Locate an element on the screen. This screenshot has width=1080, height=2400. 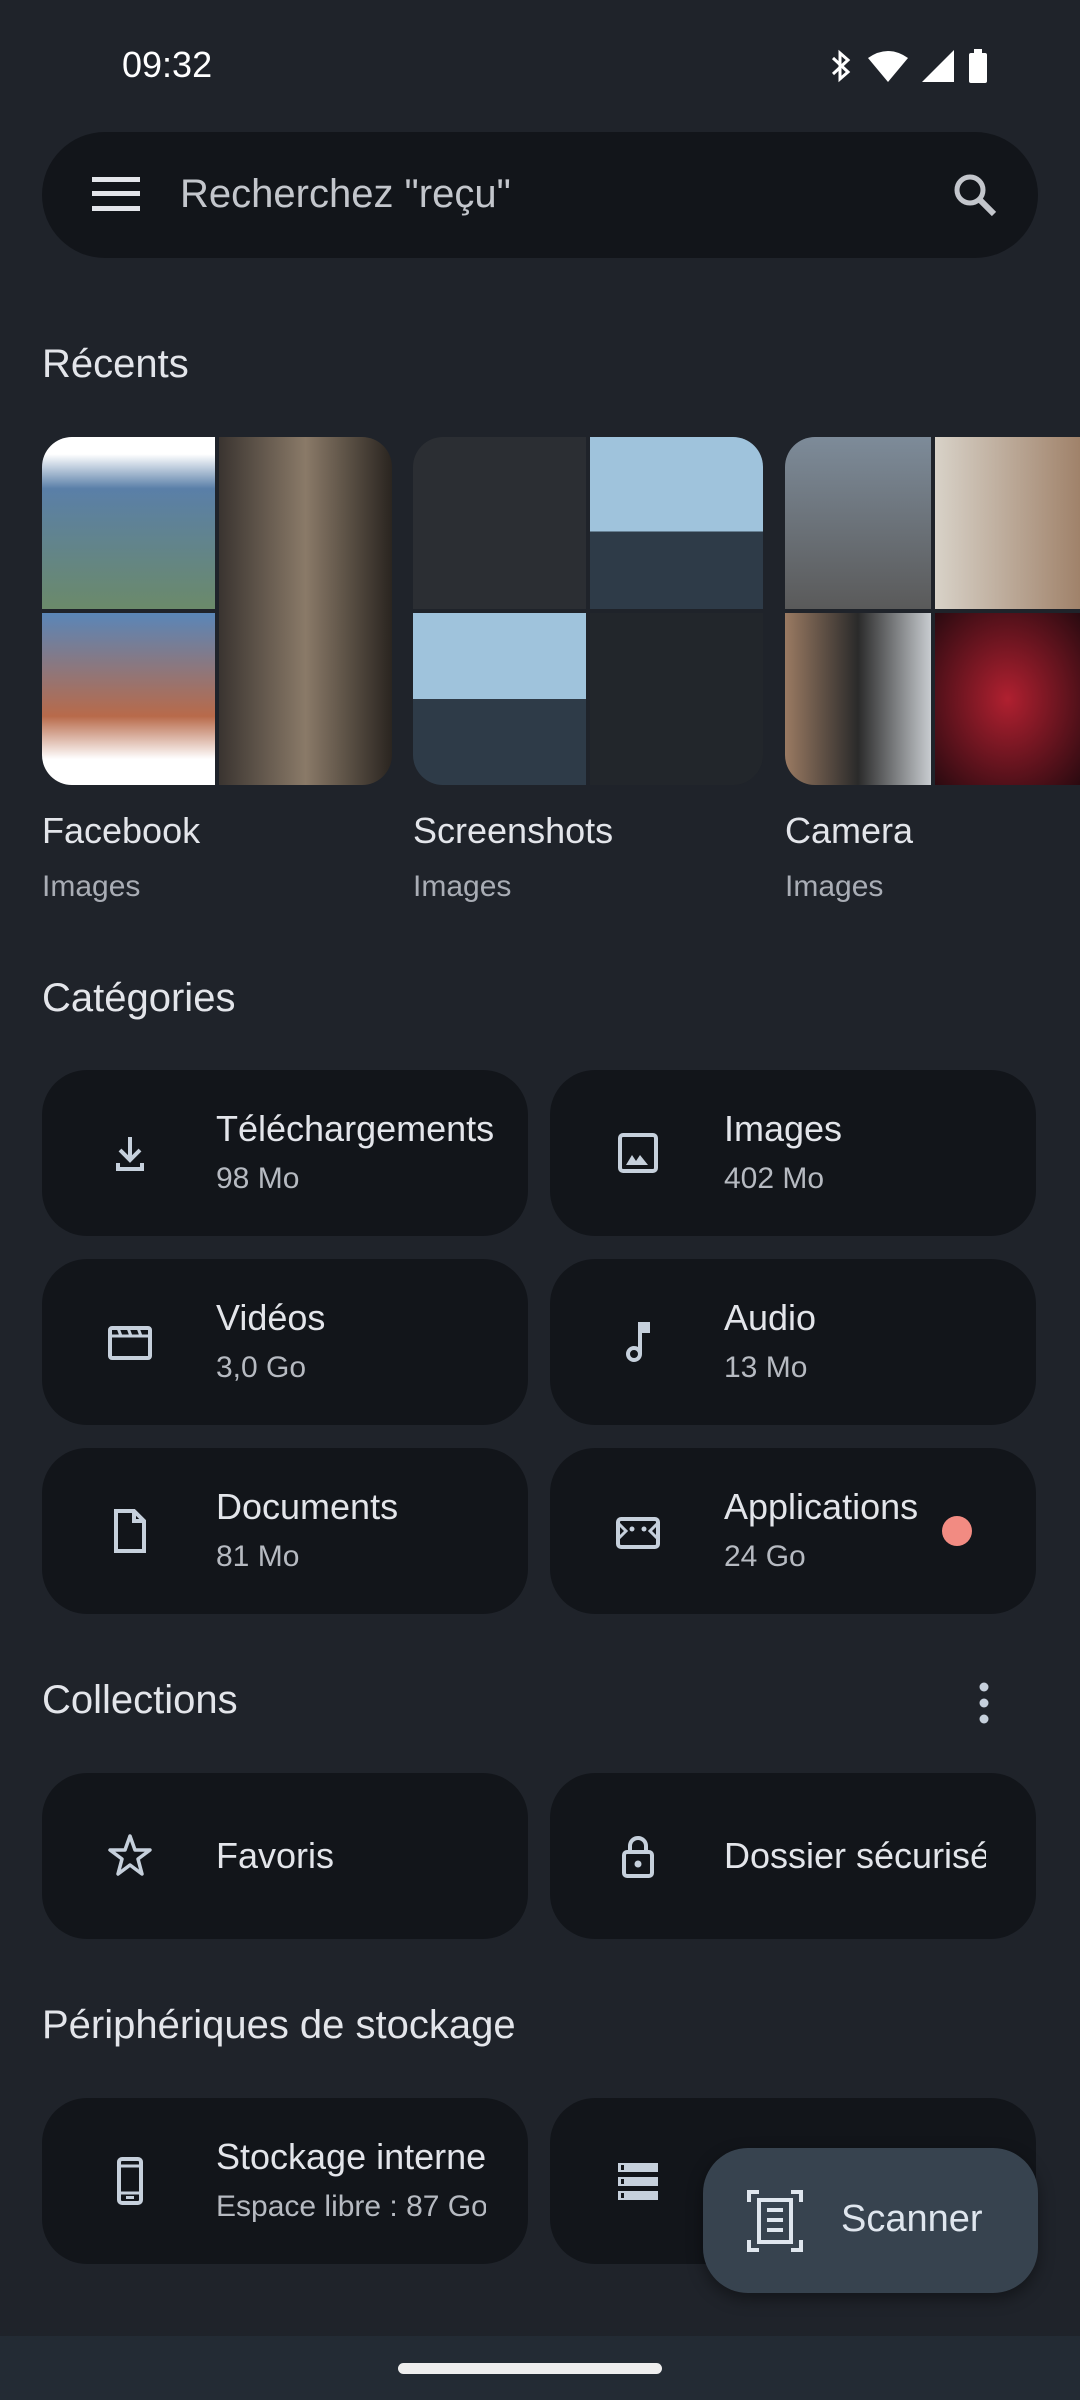
category-title: Vidéos is located at coordinates (271, 1317).